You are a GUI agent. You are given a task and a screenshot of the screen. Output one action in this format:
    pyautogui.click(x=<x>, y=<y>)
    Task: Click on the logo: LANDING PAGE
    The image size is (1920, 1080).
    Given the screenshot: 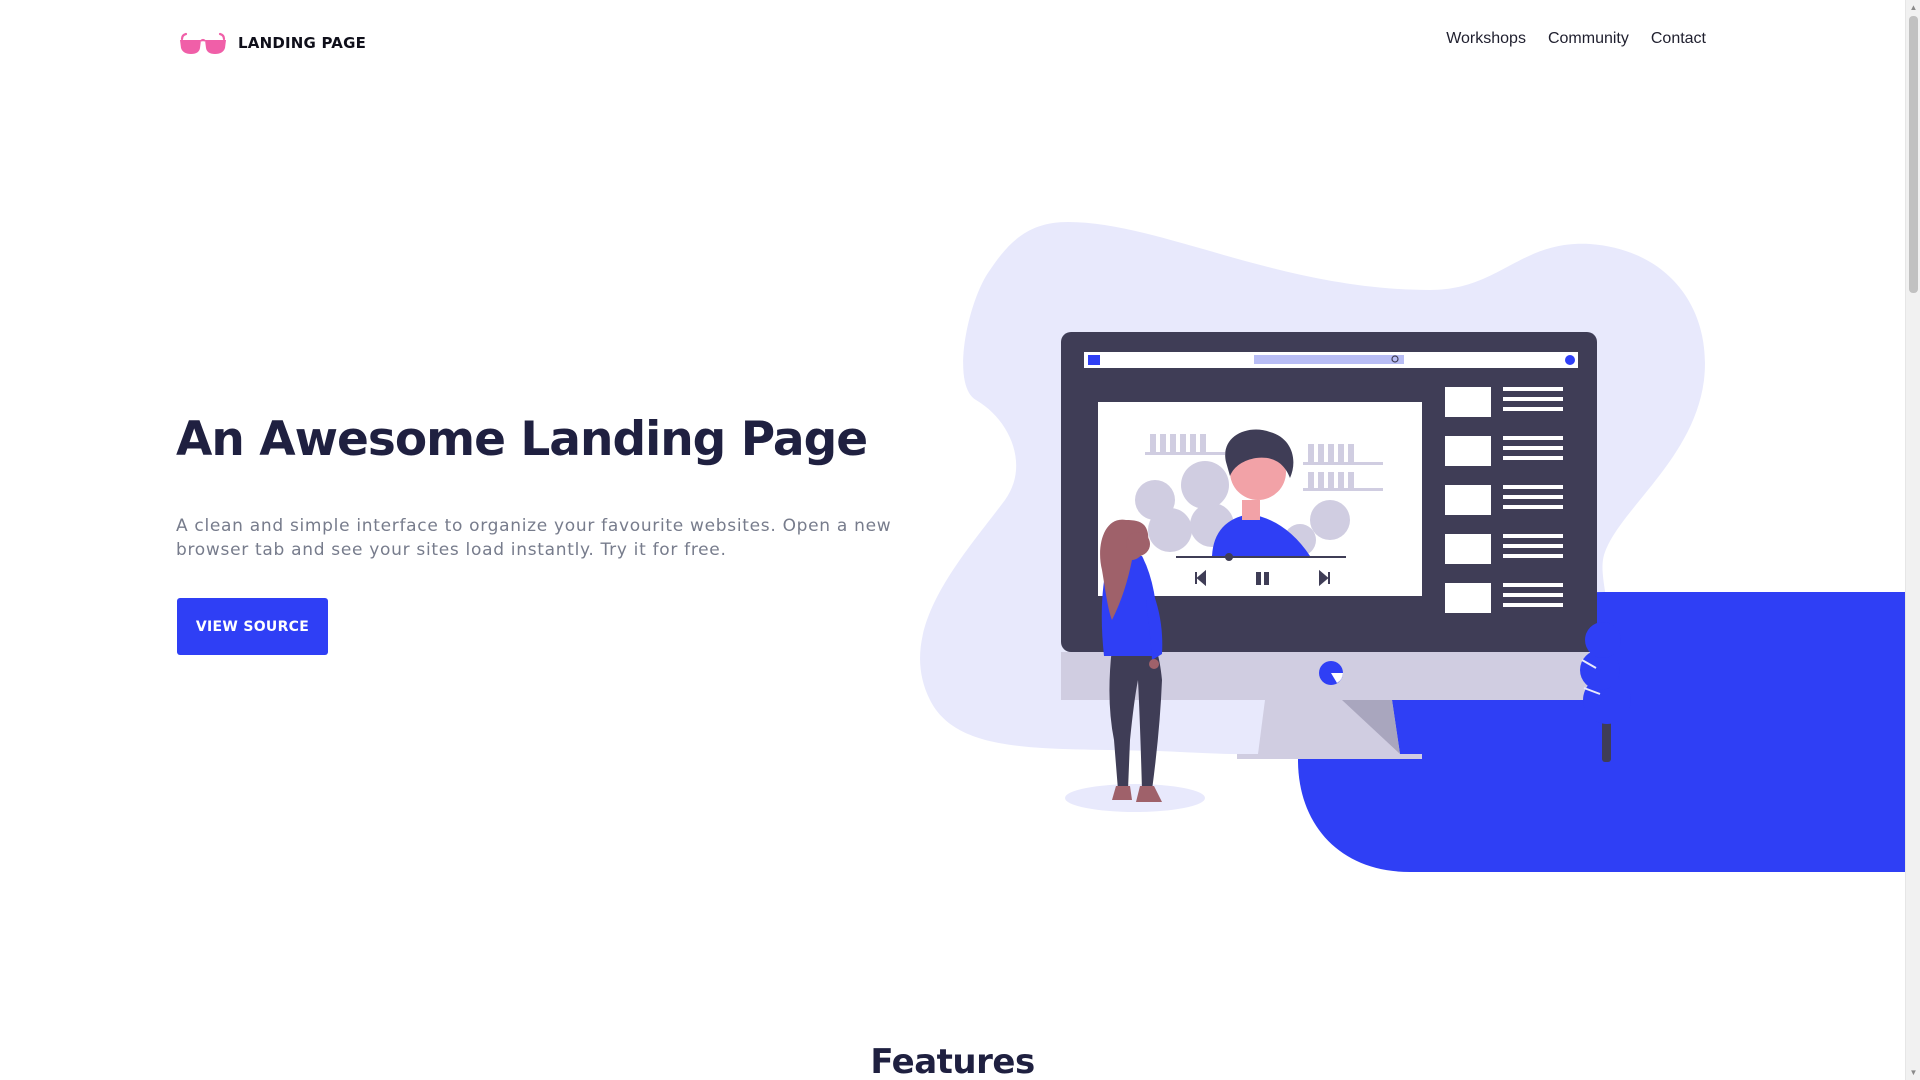 What is the action you would take?
    pyautogui.click(x=272, y=43)
    